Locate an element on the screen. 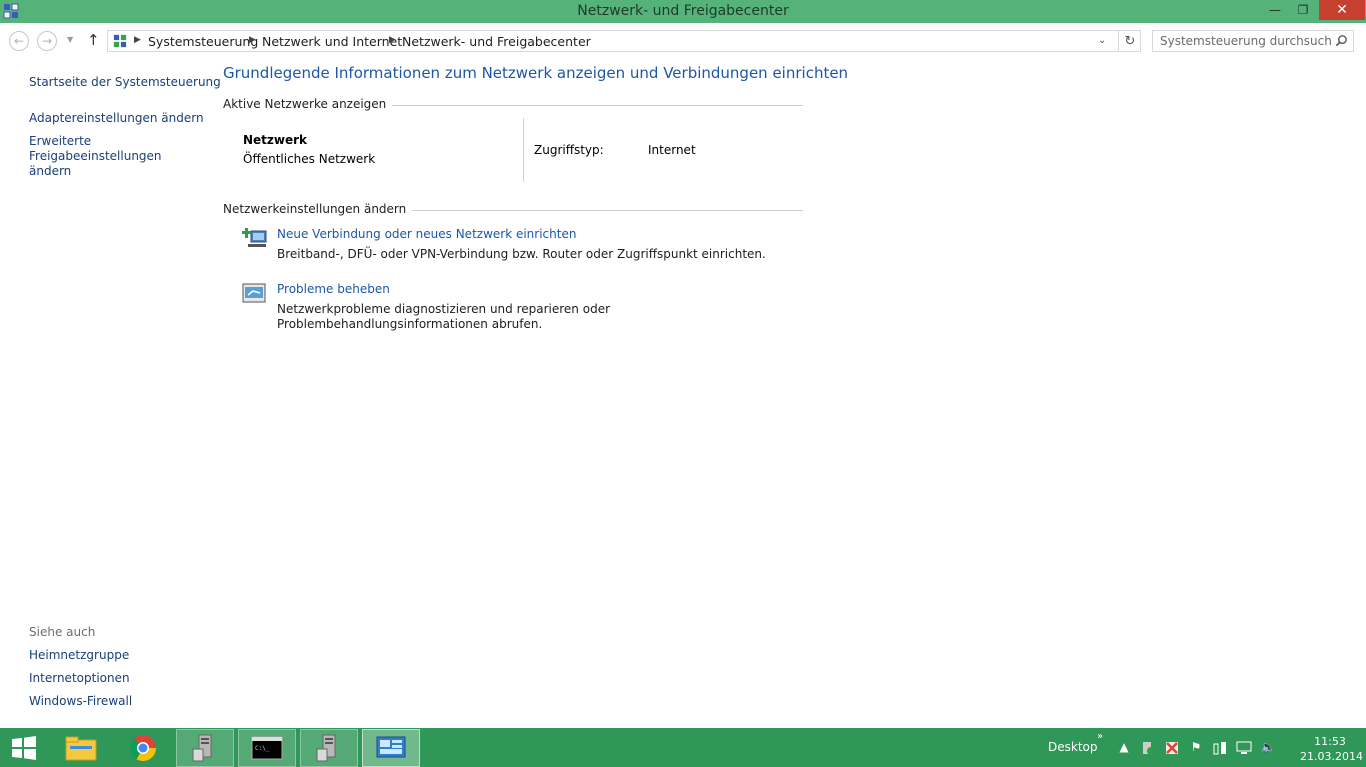  chrome-icon is located at coordinates (143, 748).